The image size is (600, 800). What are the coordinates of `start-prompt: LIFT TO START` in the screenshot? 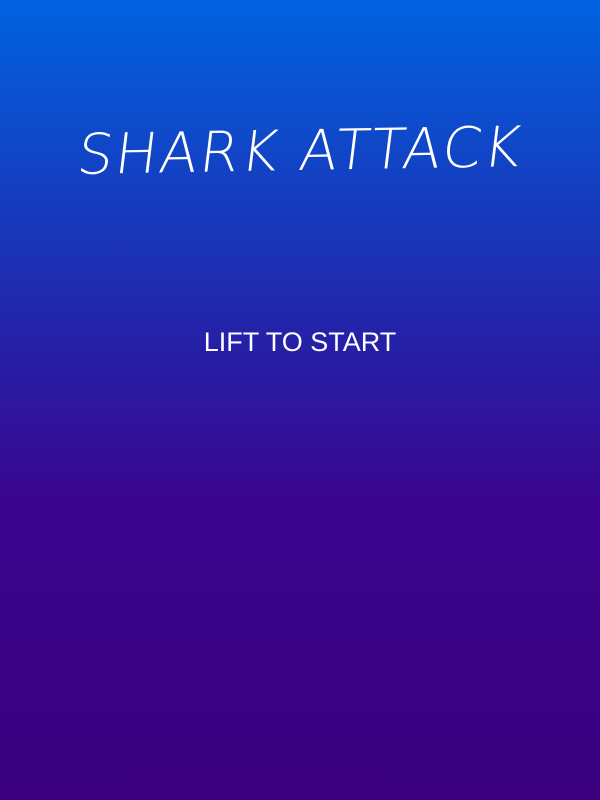 It's located at (300, 342).